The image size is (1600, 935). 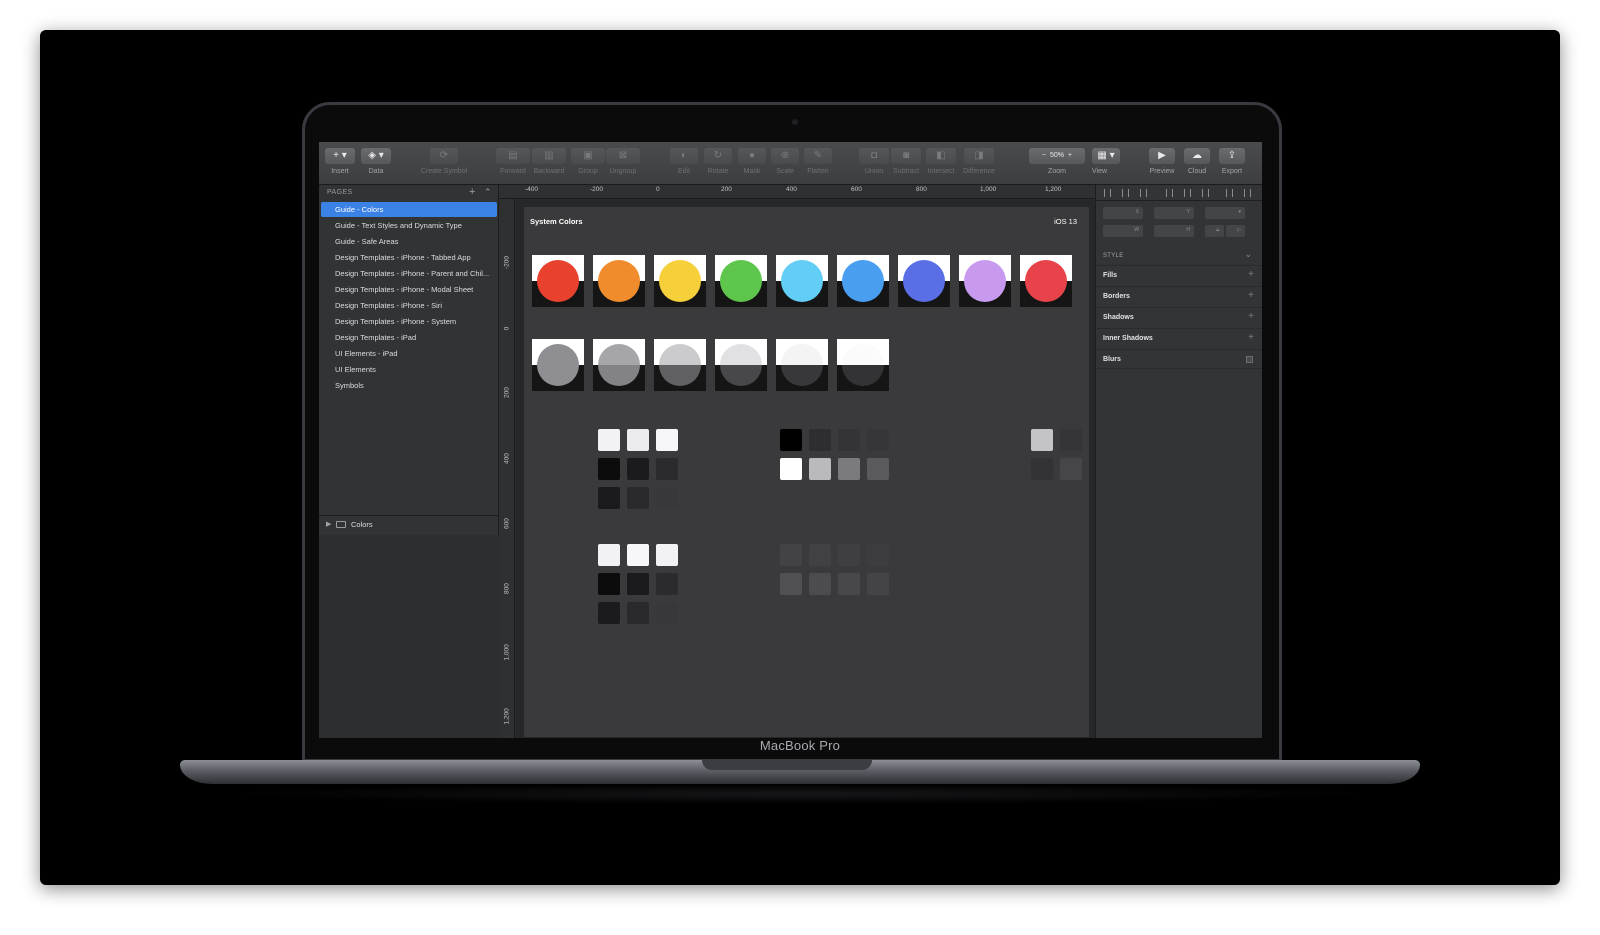 What do you see at coordinates (1046, 281) in the screenshot?
I see `swatch-system-pink` at bounding box center [1046, 281].